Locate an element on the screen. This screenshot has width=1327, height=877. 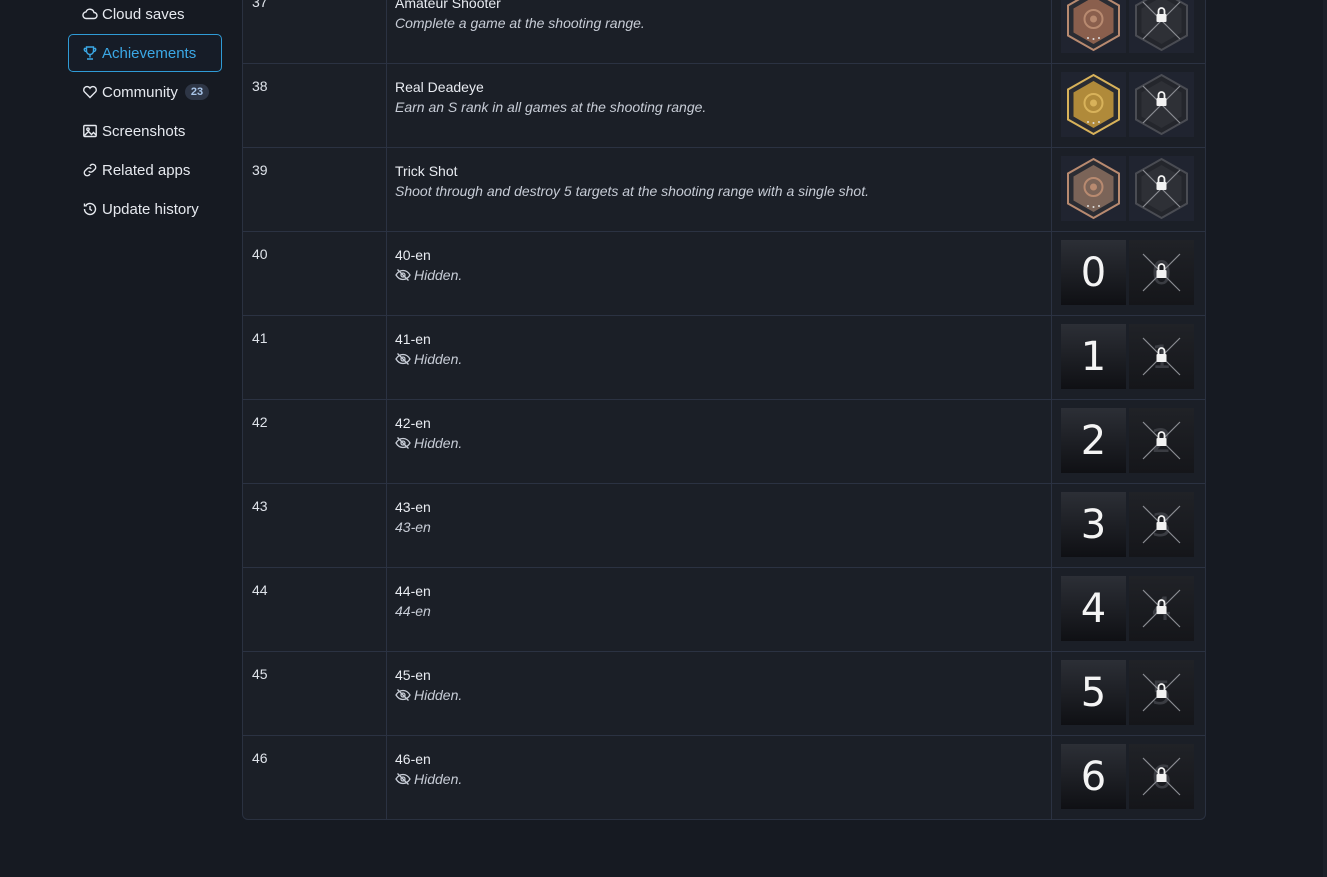
sidebar-item-cloud-saves: Cloud saves is located at coordinates (145, 16).